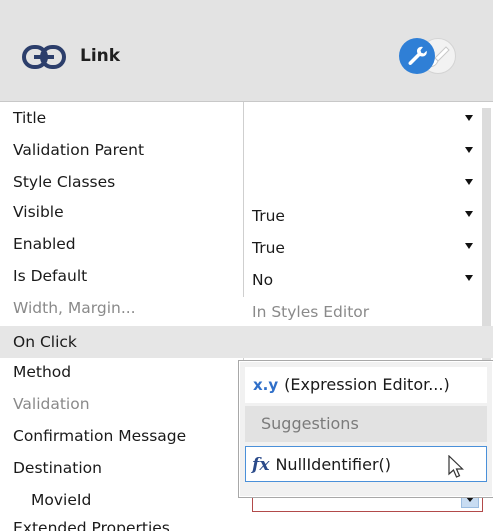 Image resolution: width=493 pixels, height=531 pixels. I want to click on property-row-width-margin: Width, Margin... In Styles Editor, so click(246, 310).